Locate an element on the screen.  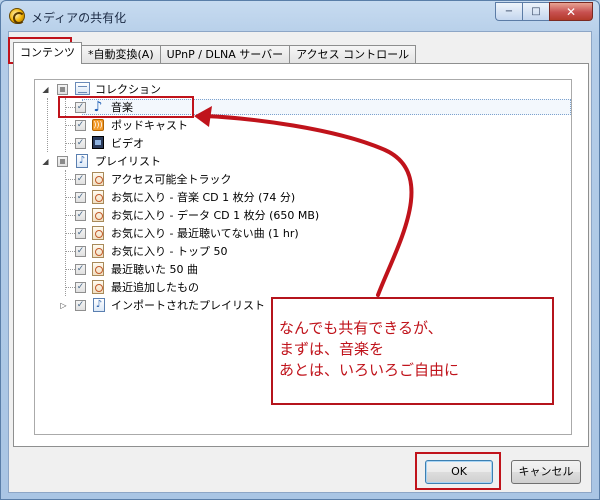
annotation-line: まずは、音楽を is located at coordinates (332, 349).